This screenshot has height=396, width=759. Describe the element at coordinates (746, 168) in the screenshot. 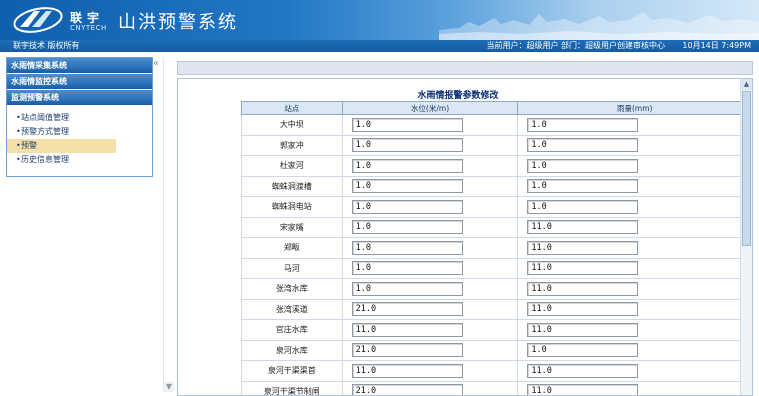

I see `scrollbar-thumb` at that location.